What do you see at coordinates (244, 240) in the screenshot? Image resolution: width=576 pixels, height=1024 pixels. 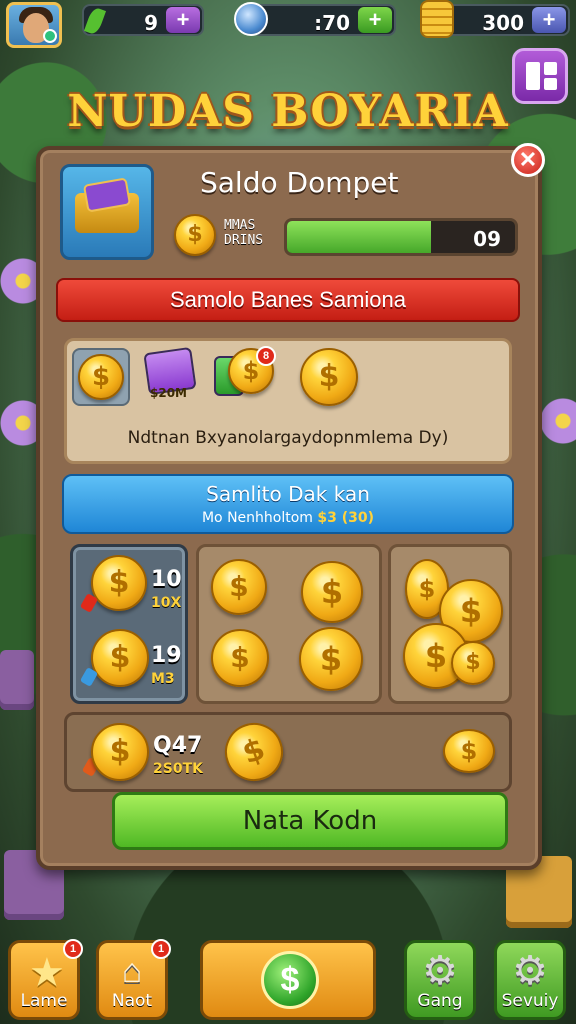 I see `balance-label-line2: DRINS` at bounding box center [244, 240].